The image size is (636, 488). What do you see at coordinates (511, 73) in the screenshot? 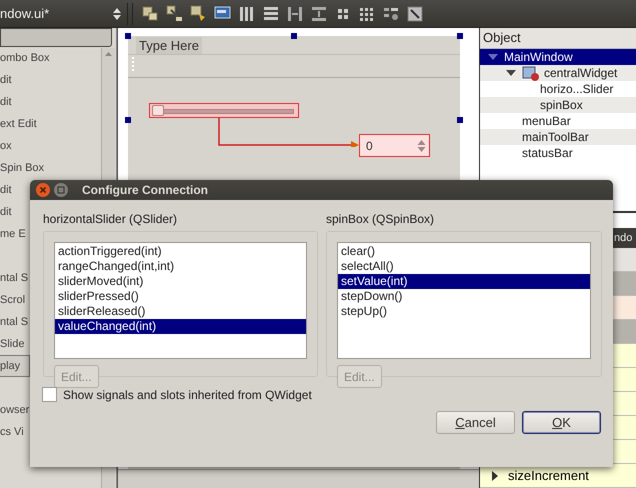
I see `expanded-arrow-icon` at bounding box center [511, 73].